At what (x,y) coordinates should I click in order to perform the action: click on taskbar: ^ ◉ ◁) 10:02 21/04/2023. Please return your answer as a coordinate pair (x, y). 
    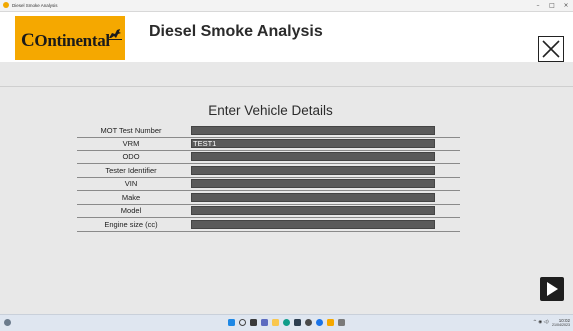
    Looking at the image, I should click on (286, 322).